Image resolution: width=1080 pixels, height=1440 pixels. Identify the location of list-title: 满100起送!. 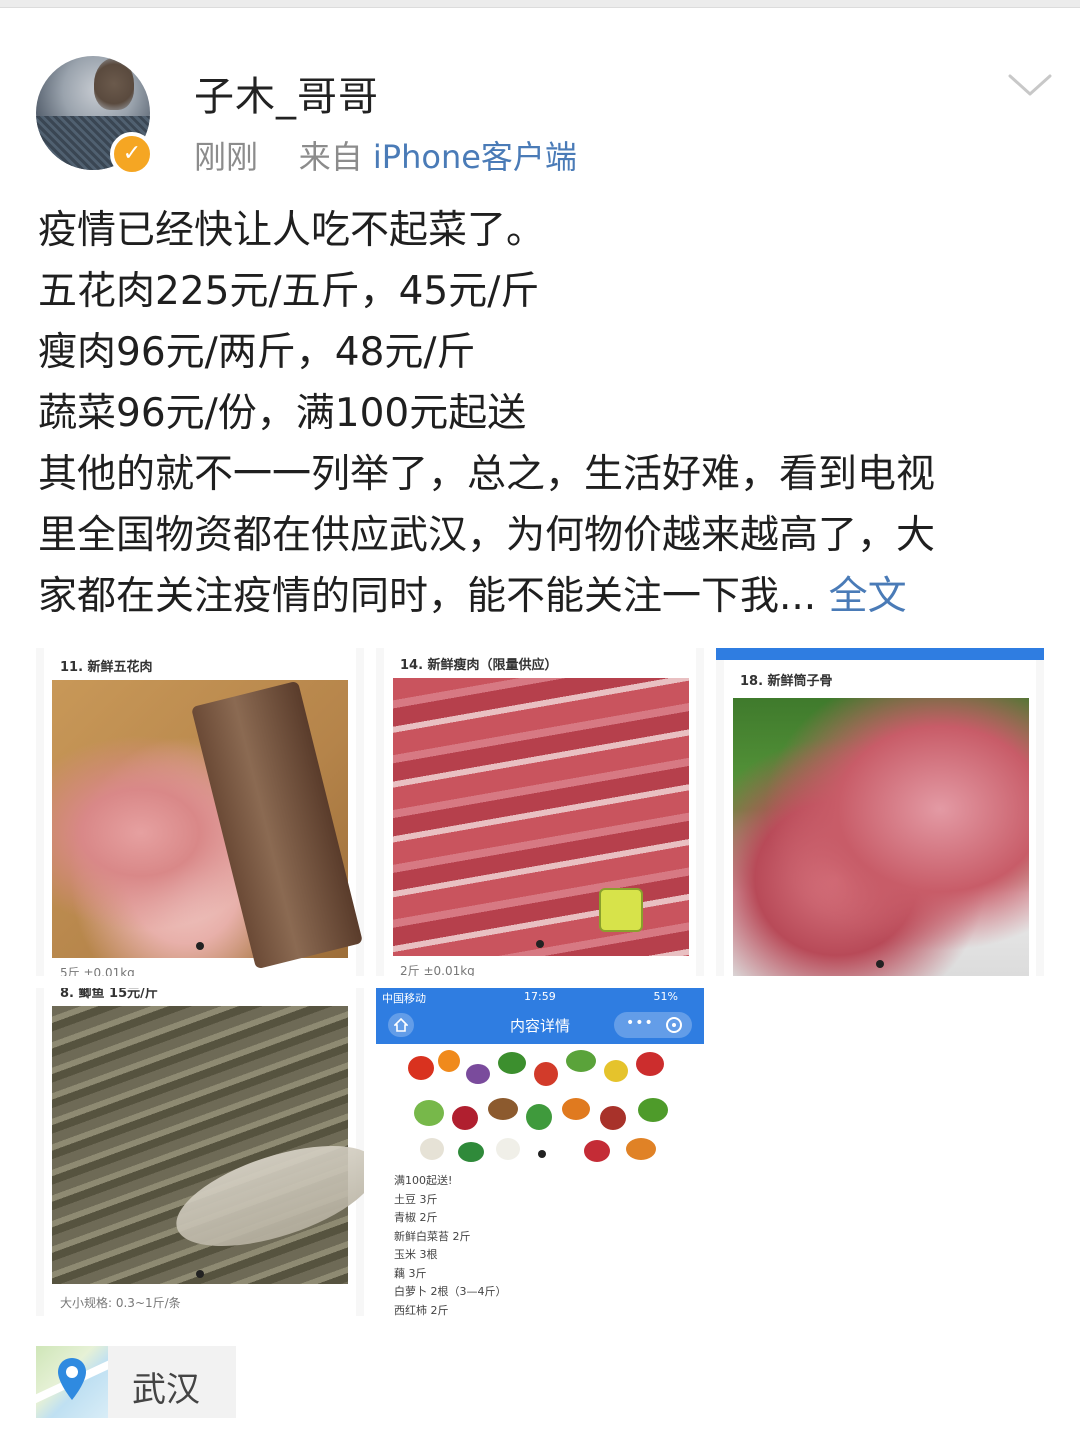
(423, 1180).